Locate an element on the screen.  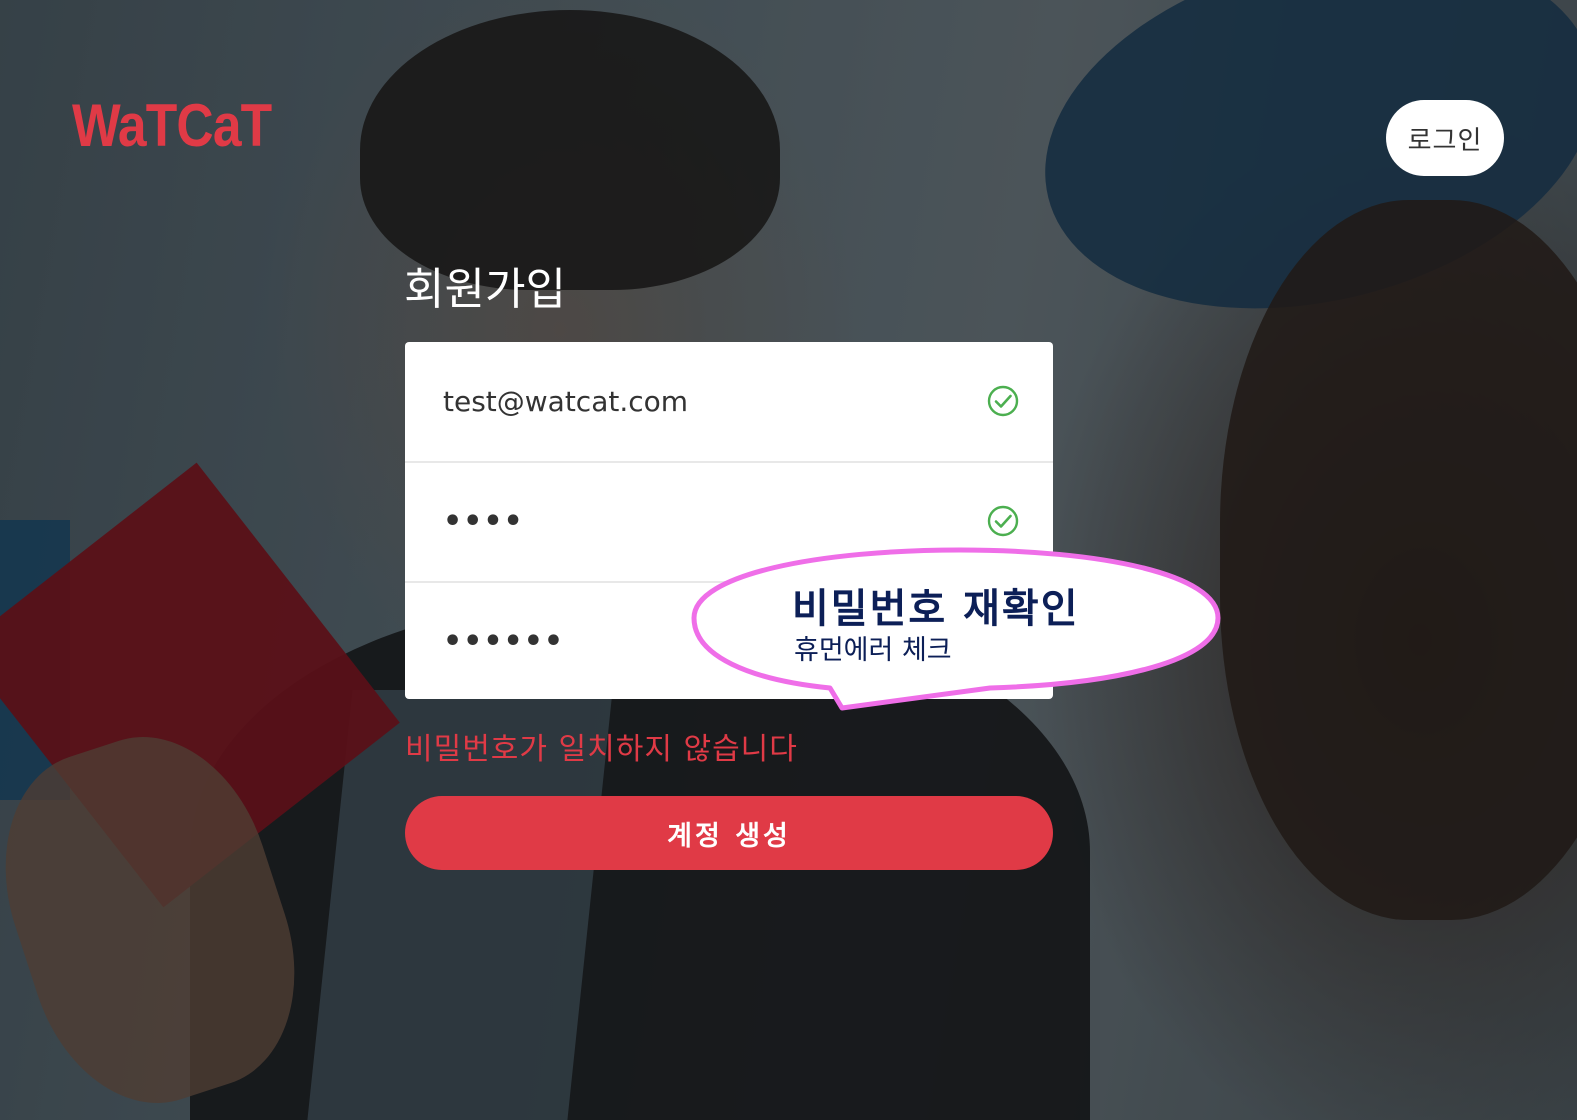
email-field: test@watcat.com is located at coordinates (729, 401).